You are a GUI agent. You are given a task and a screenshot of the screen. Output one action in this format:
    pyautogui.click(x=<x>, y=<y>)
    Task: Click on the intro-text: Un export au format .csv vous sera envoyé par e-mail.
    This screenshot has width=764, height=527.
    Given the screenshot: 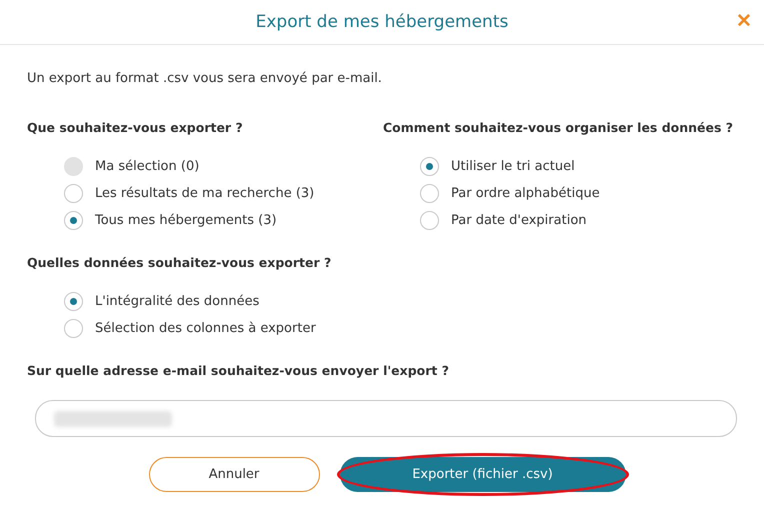 What is the action you would take?
    pyautogui.click(x=205, y=78)
    